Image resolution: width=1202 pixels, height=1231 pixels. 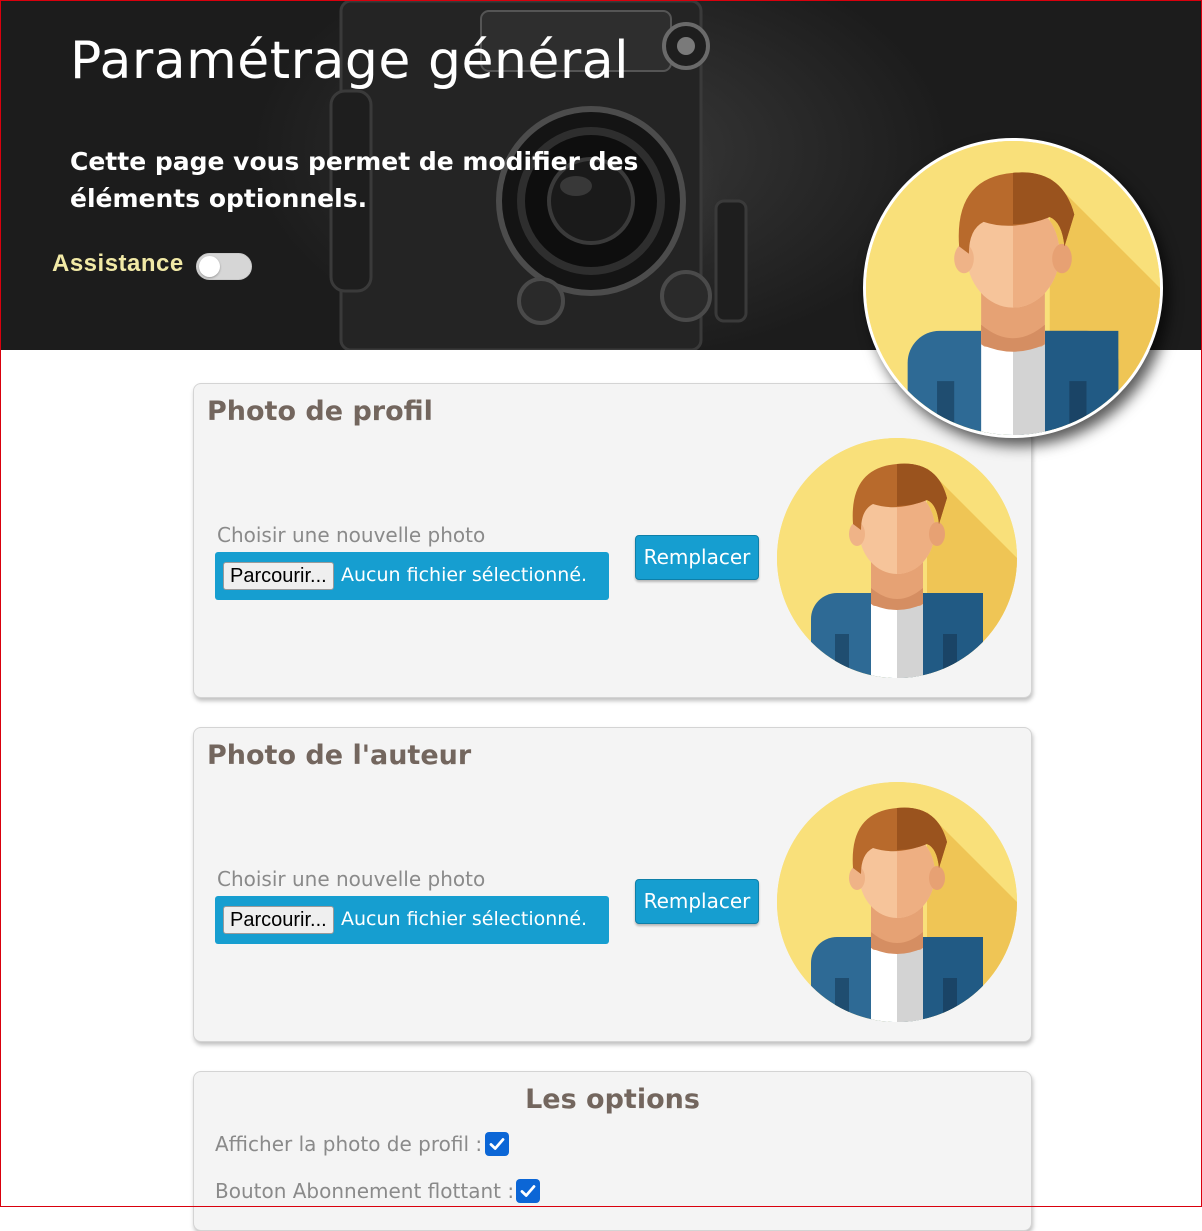 What do you see at coordinates (349, 1144) in the screenshot?
I see `option-label-show-profile-photo: Afficher la photo de profil :` at bounding box center [349, 1144].